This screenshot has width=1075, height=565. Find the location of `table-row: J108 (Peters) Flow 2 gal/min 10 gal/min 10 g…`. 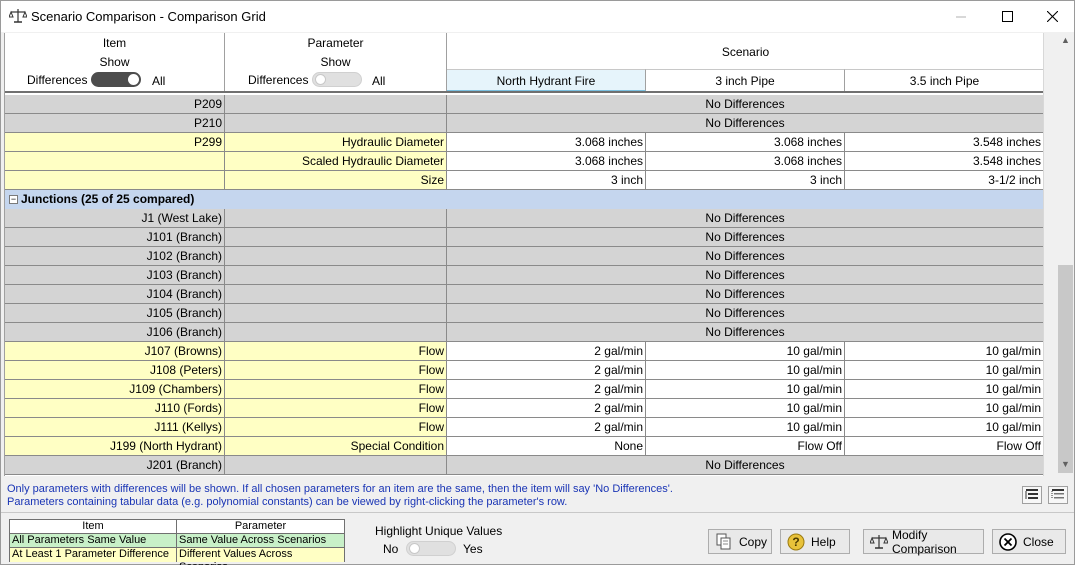

table-row: J108 (Peters) Flow 2 gal/min 10 gal/min 10 g… is located at coordinates (524, 370).